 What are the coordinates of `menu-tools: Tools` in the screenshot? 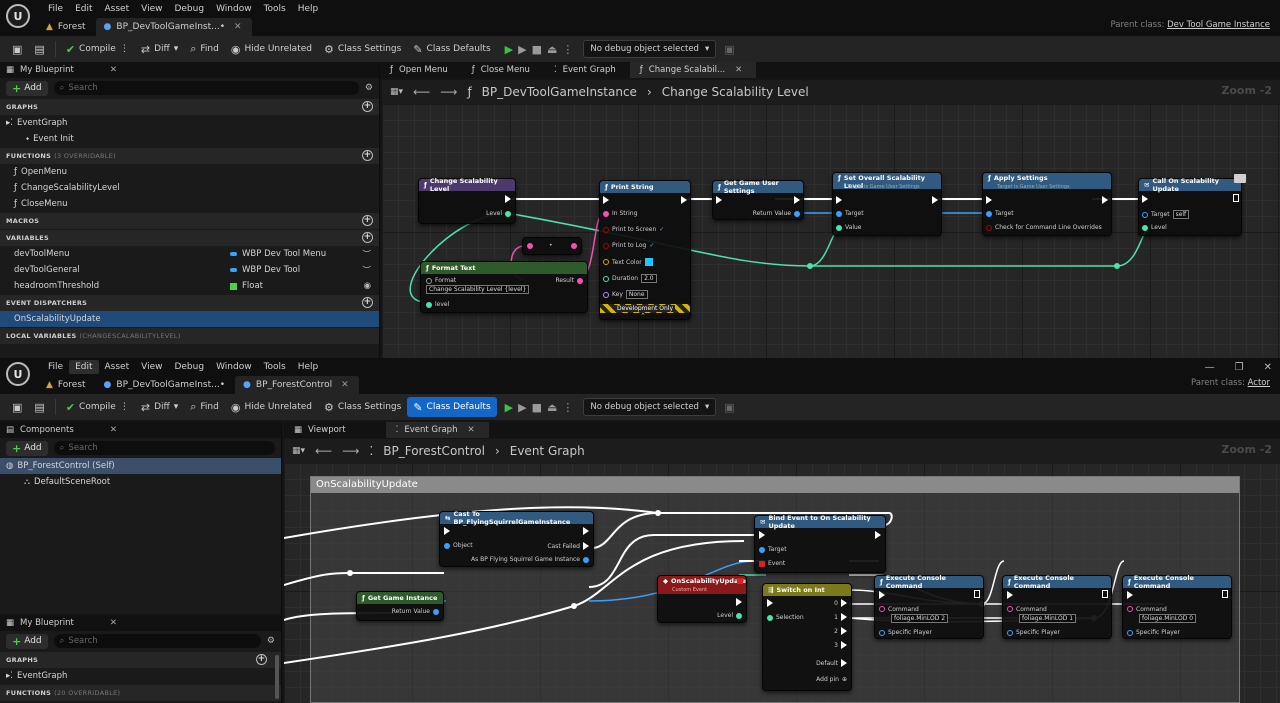 It's located at (275, 367).